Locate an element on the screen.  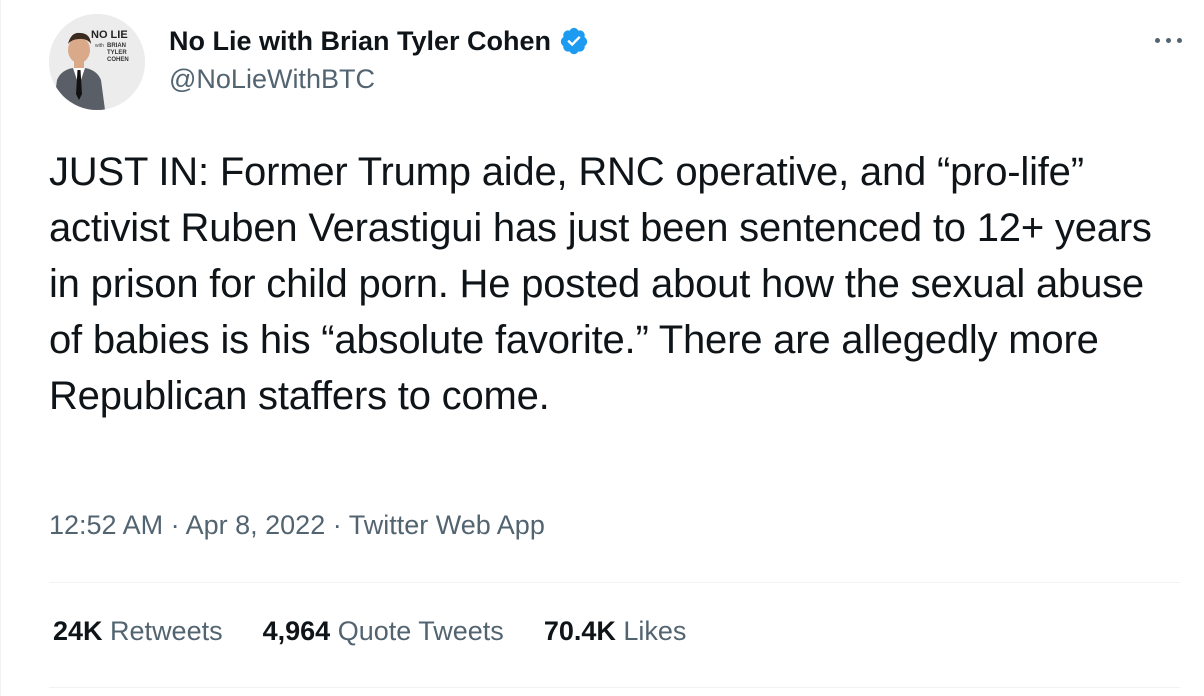
likes-stat-link: 70.4K Likes is located at coordinates (615, 631).